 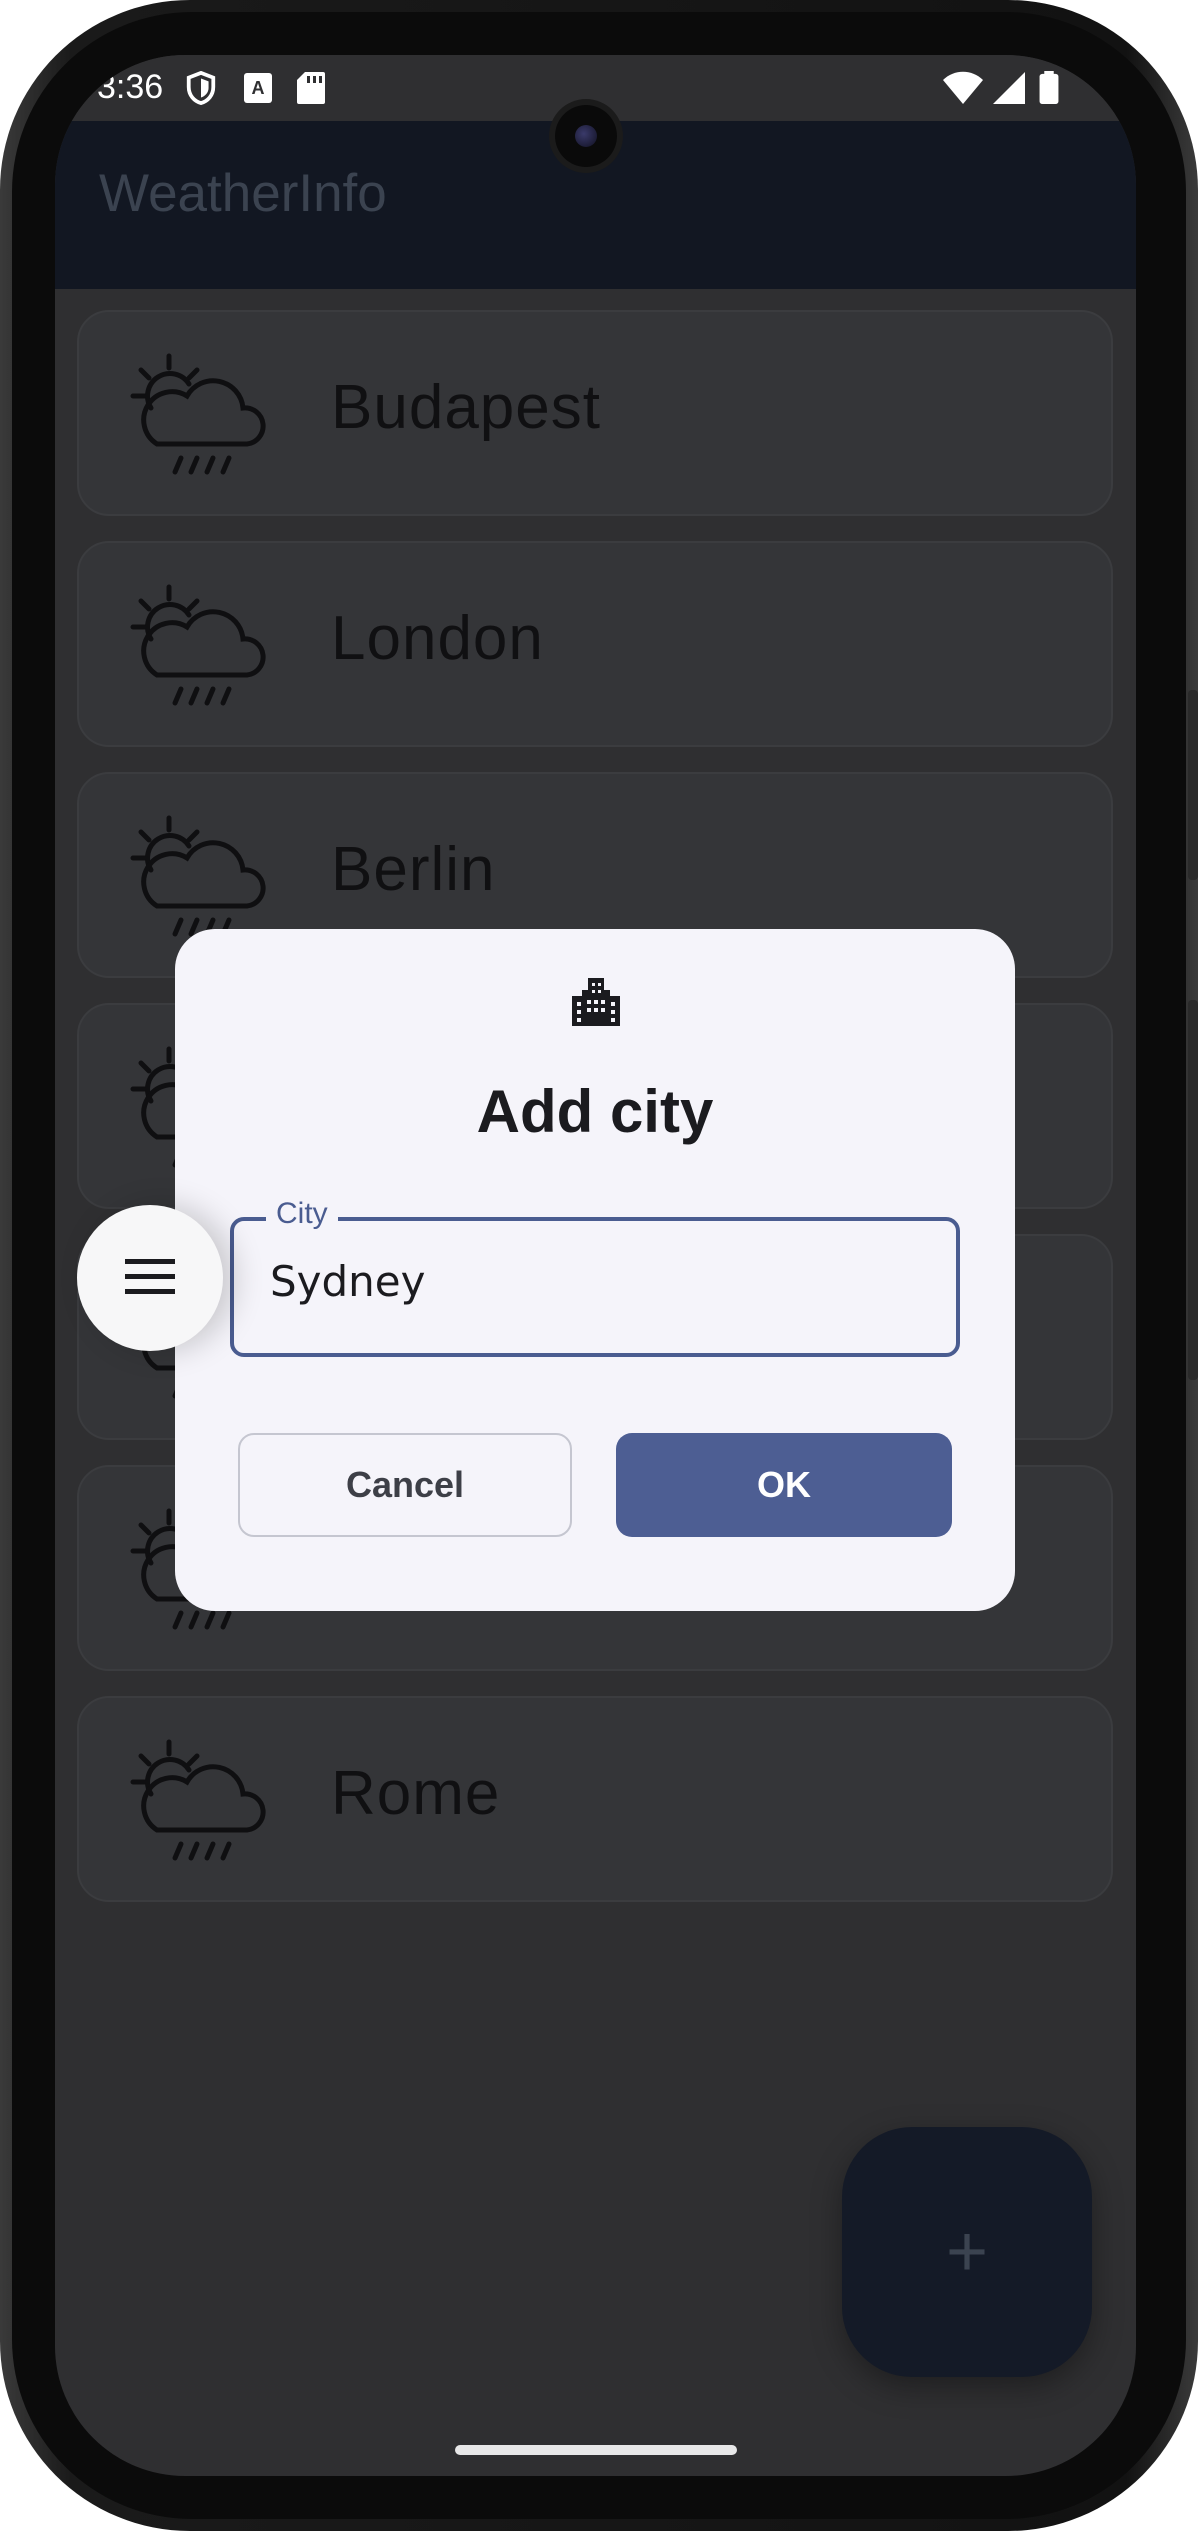 I want to click on front-camera, so click(x=586, y=136).